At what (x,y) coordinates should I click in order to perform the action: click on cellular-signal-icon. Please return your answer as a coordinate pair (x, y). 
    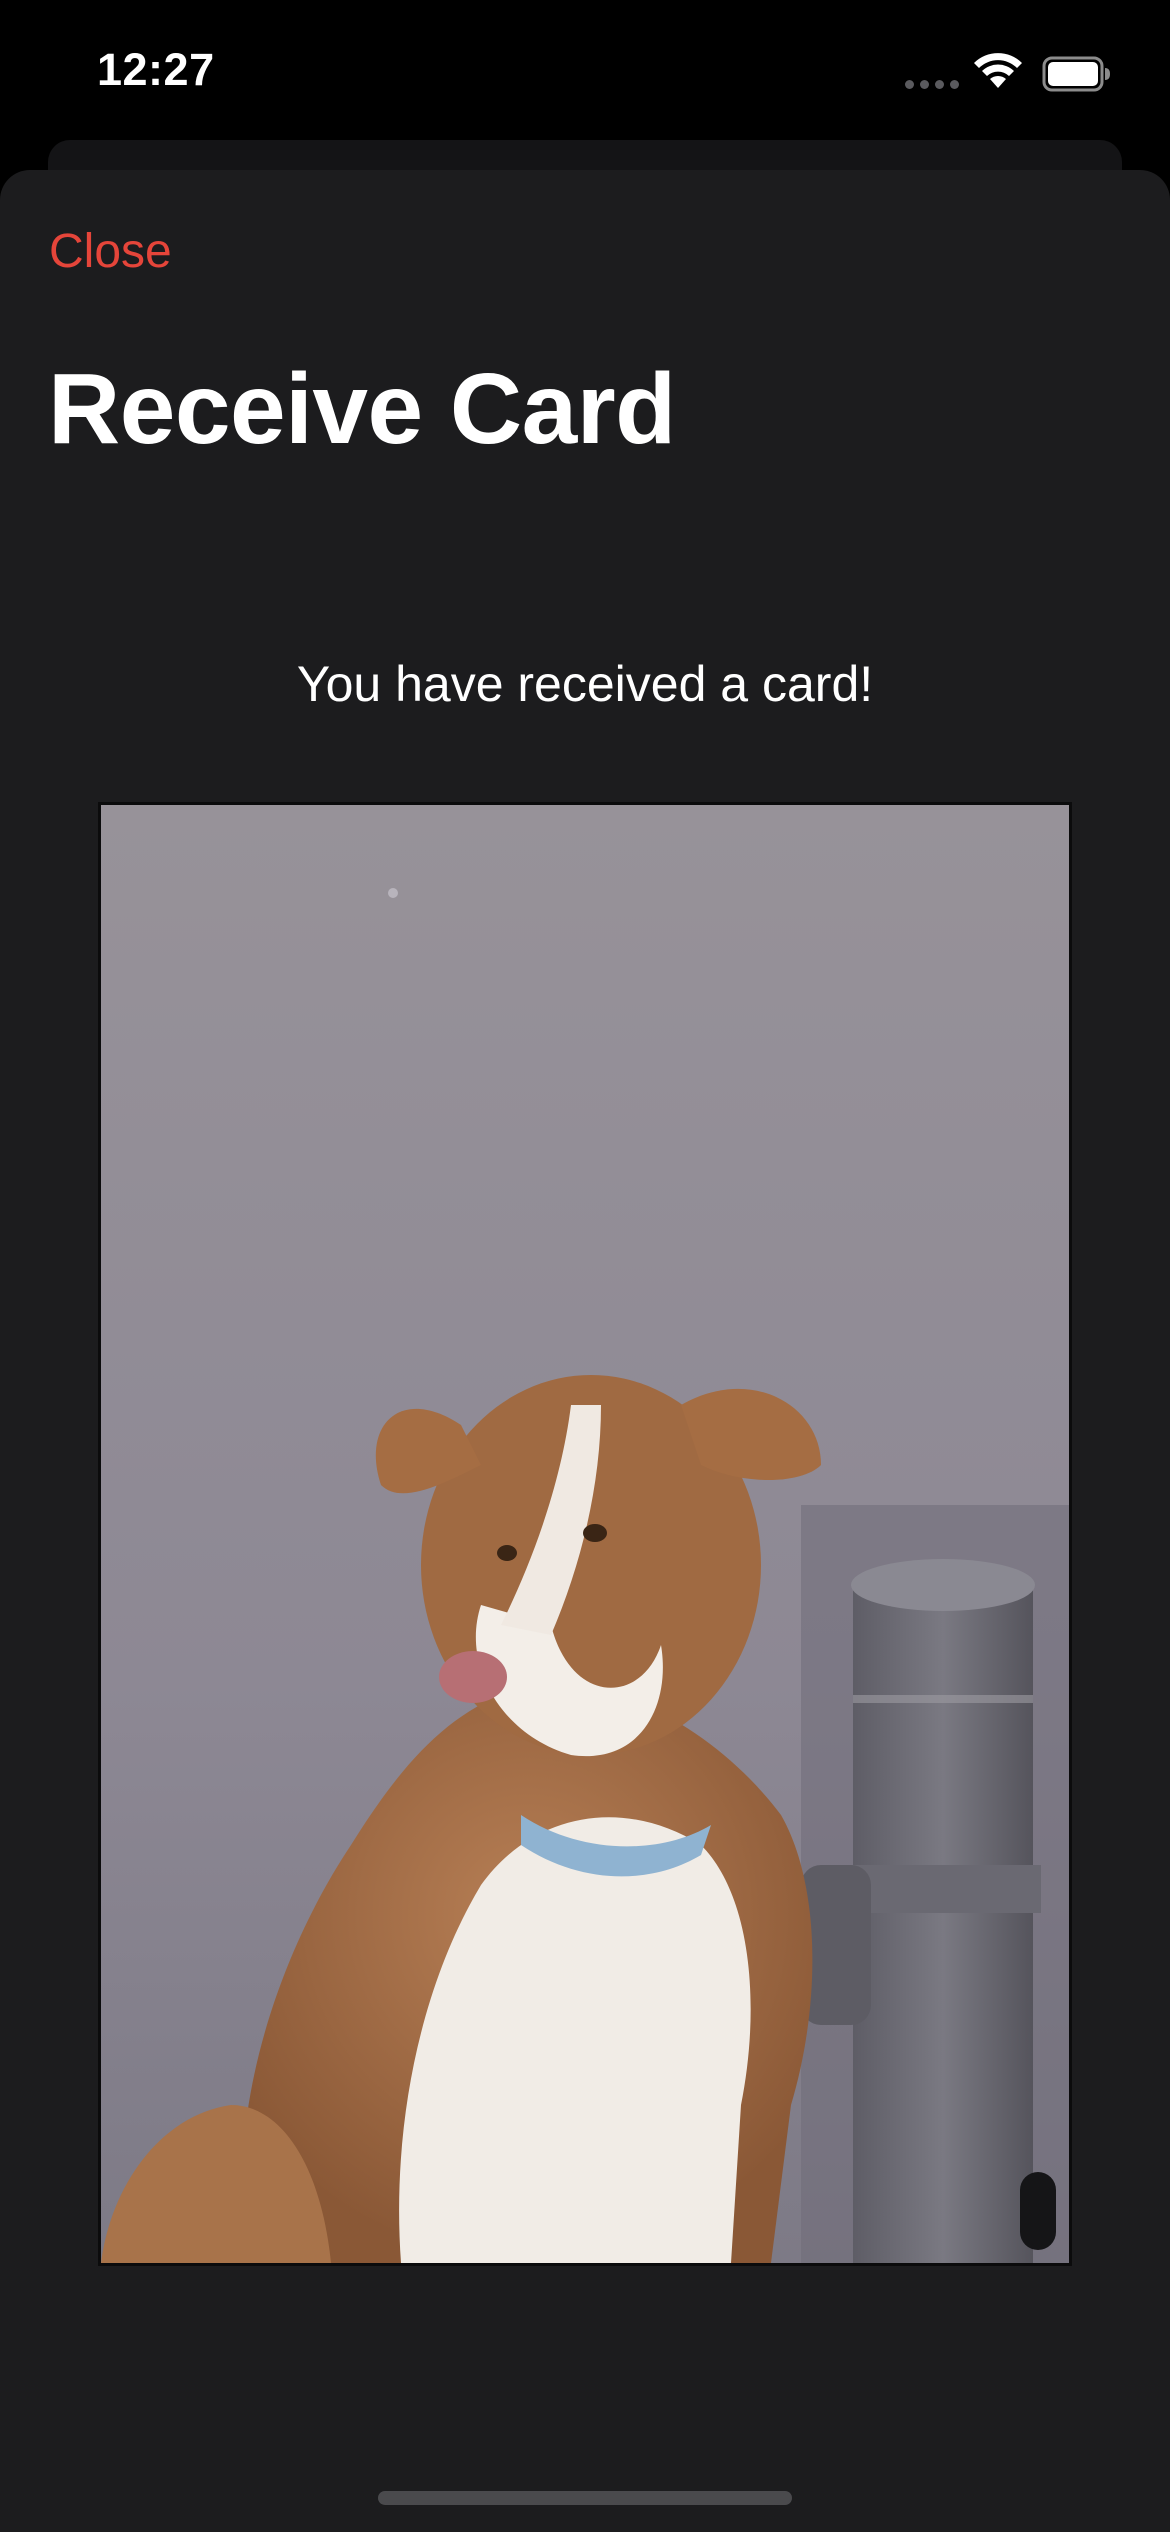
    Looking at the image, I should click on (932, 84).